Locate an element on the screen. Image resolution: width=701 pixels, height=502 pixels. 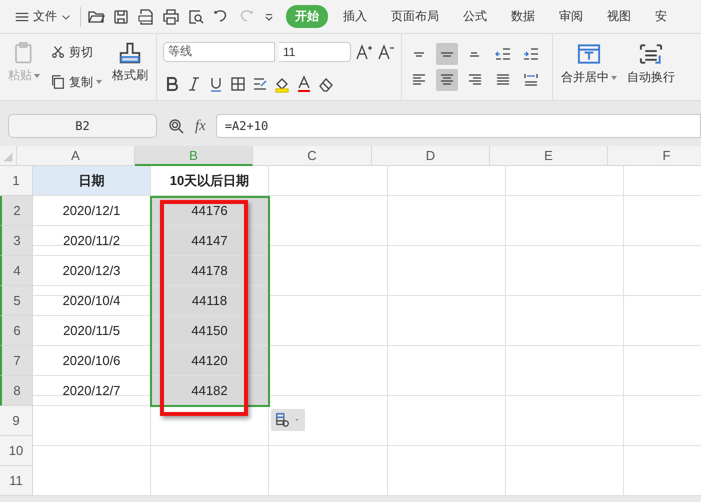
column-header: D is located at coordinates (431, 156).